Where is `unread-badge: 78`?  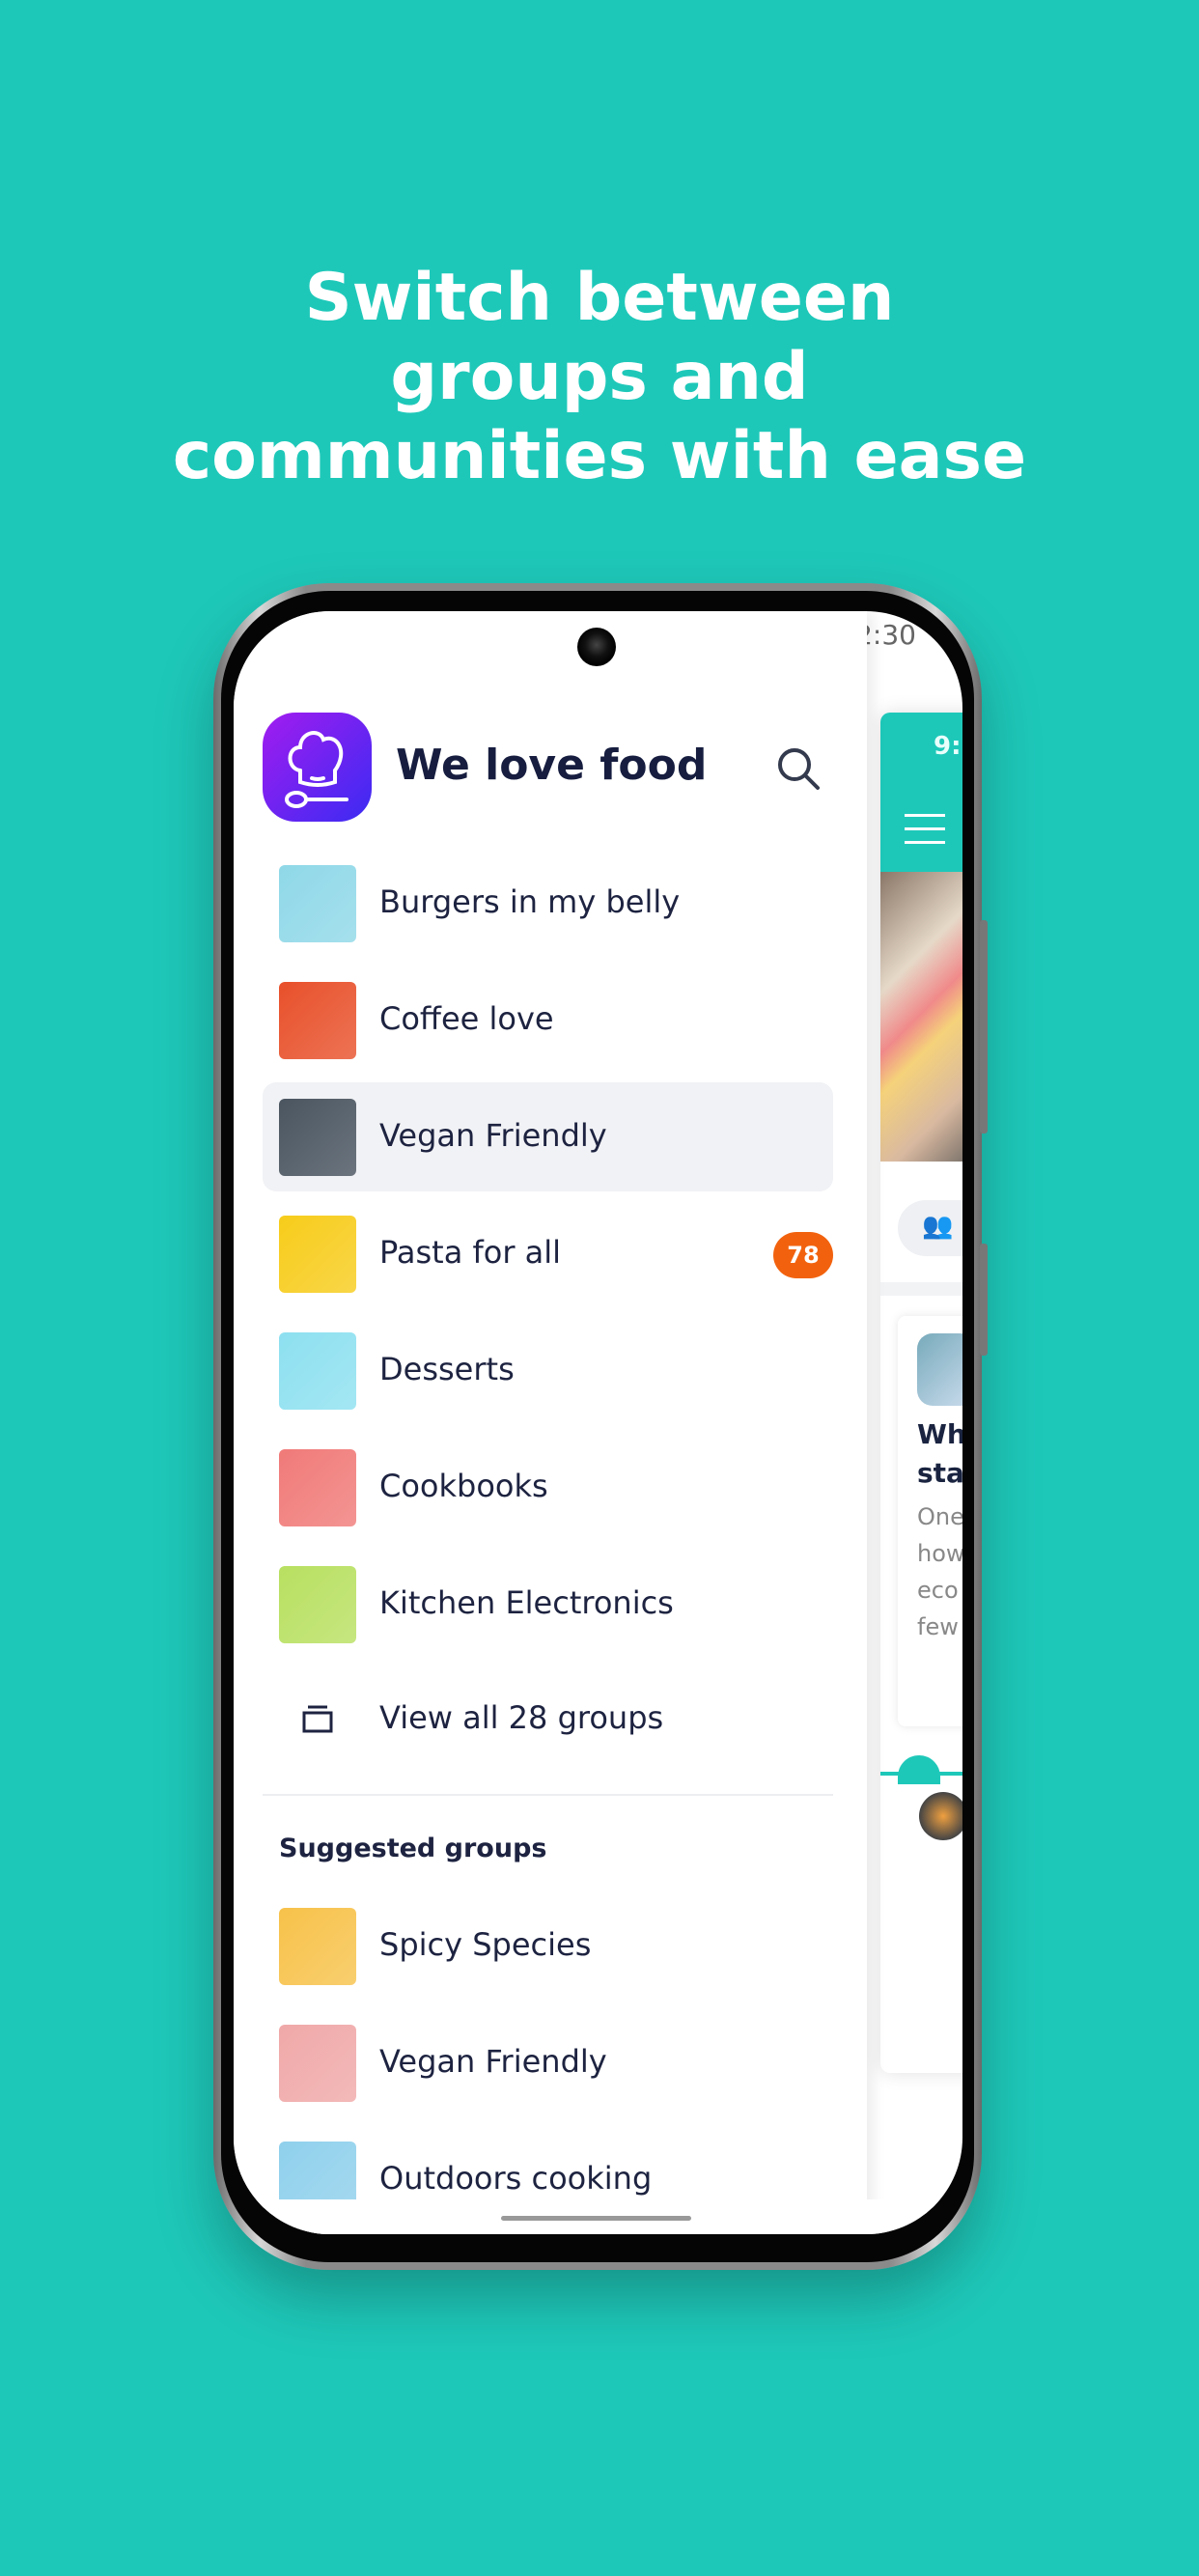 unread-badge: 78 is located at coordinates (803, 1255).